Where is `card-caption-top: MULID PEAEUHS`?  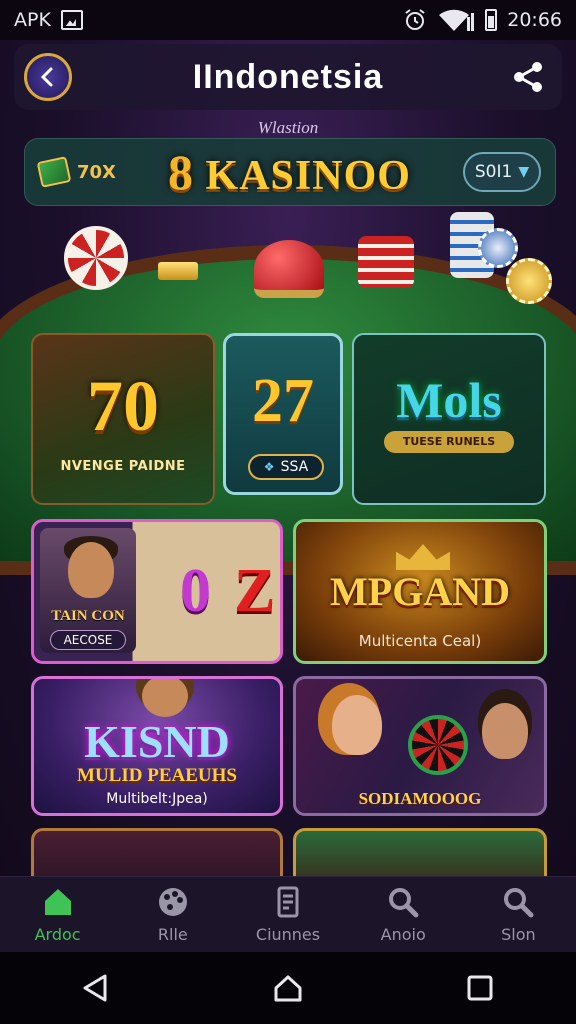 card-caption-top: MULID PEAEUHS is located at coordinates (157, 775).